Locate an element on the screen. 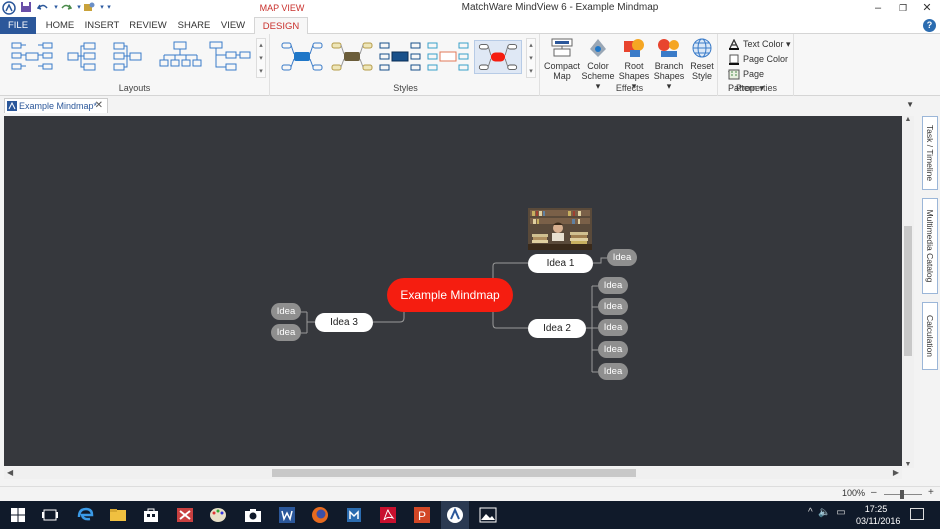 This screenshot has height=529, width=940. page-color-button: Page Color ▾ is located at coordinates (760, 65).